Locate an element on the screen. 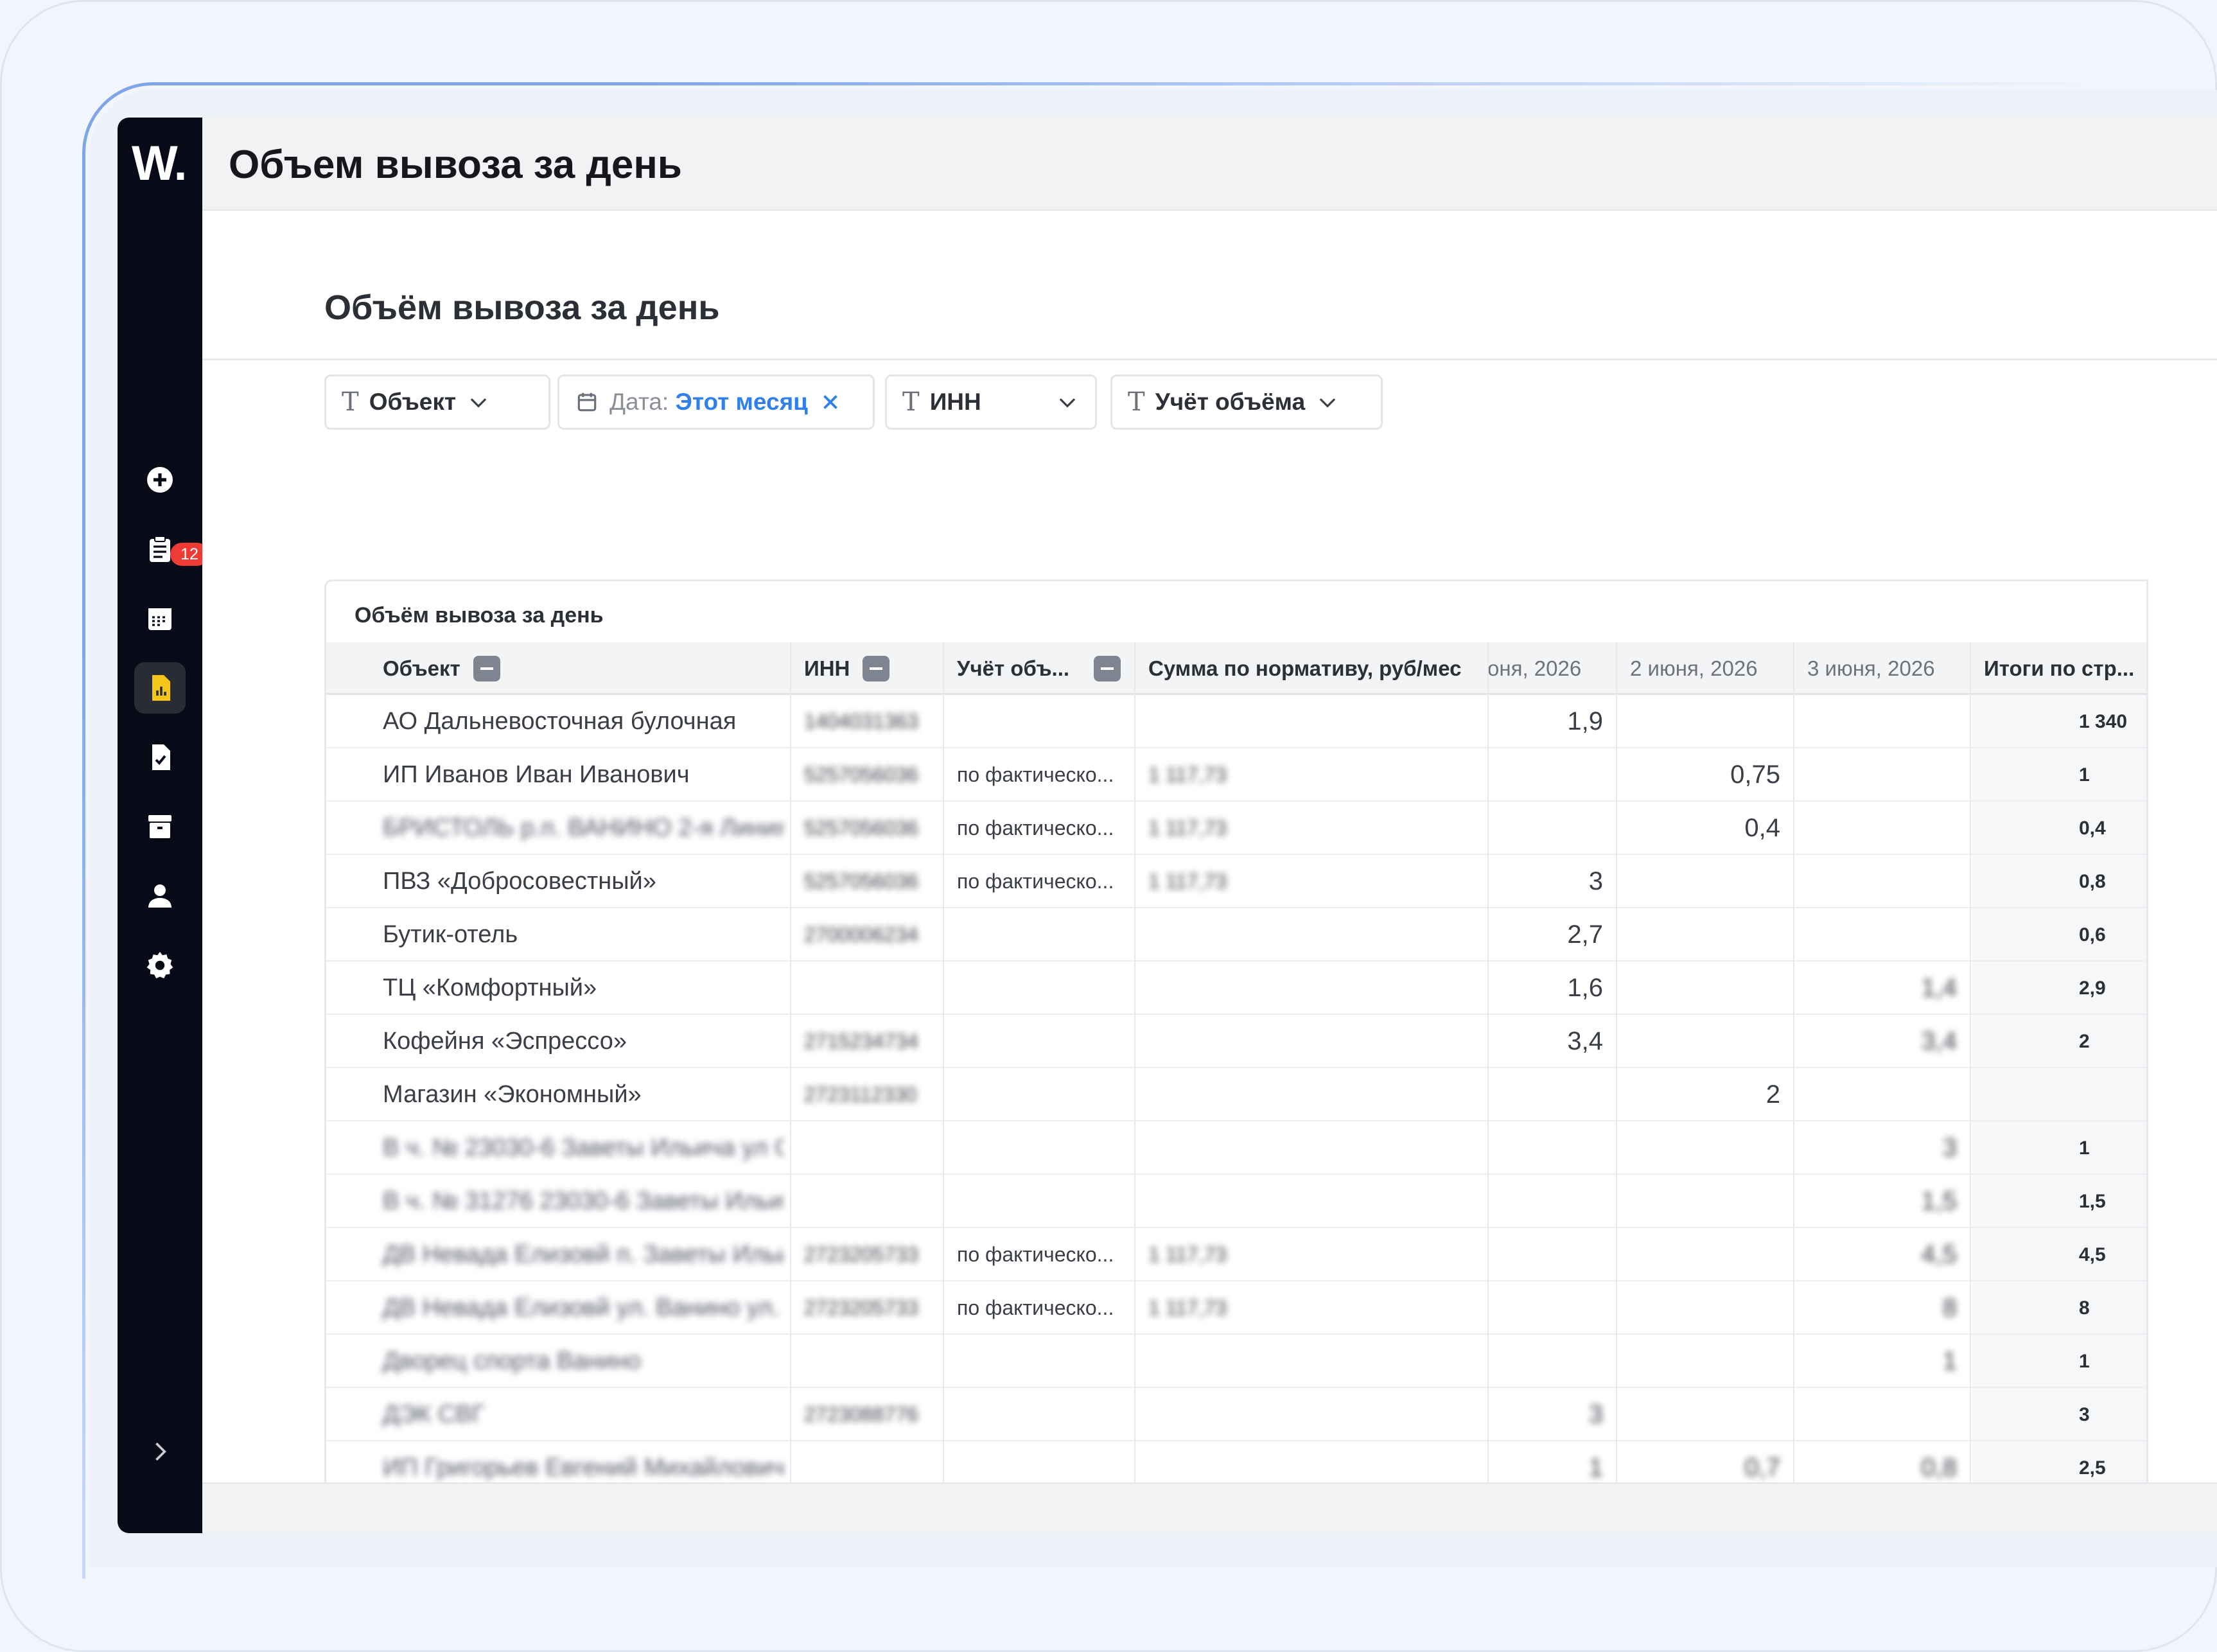 The height and width of the screenshot is (1652, 2217). cell-inn: 1404031363 is located at coordinates (861, 721).